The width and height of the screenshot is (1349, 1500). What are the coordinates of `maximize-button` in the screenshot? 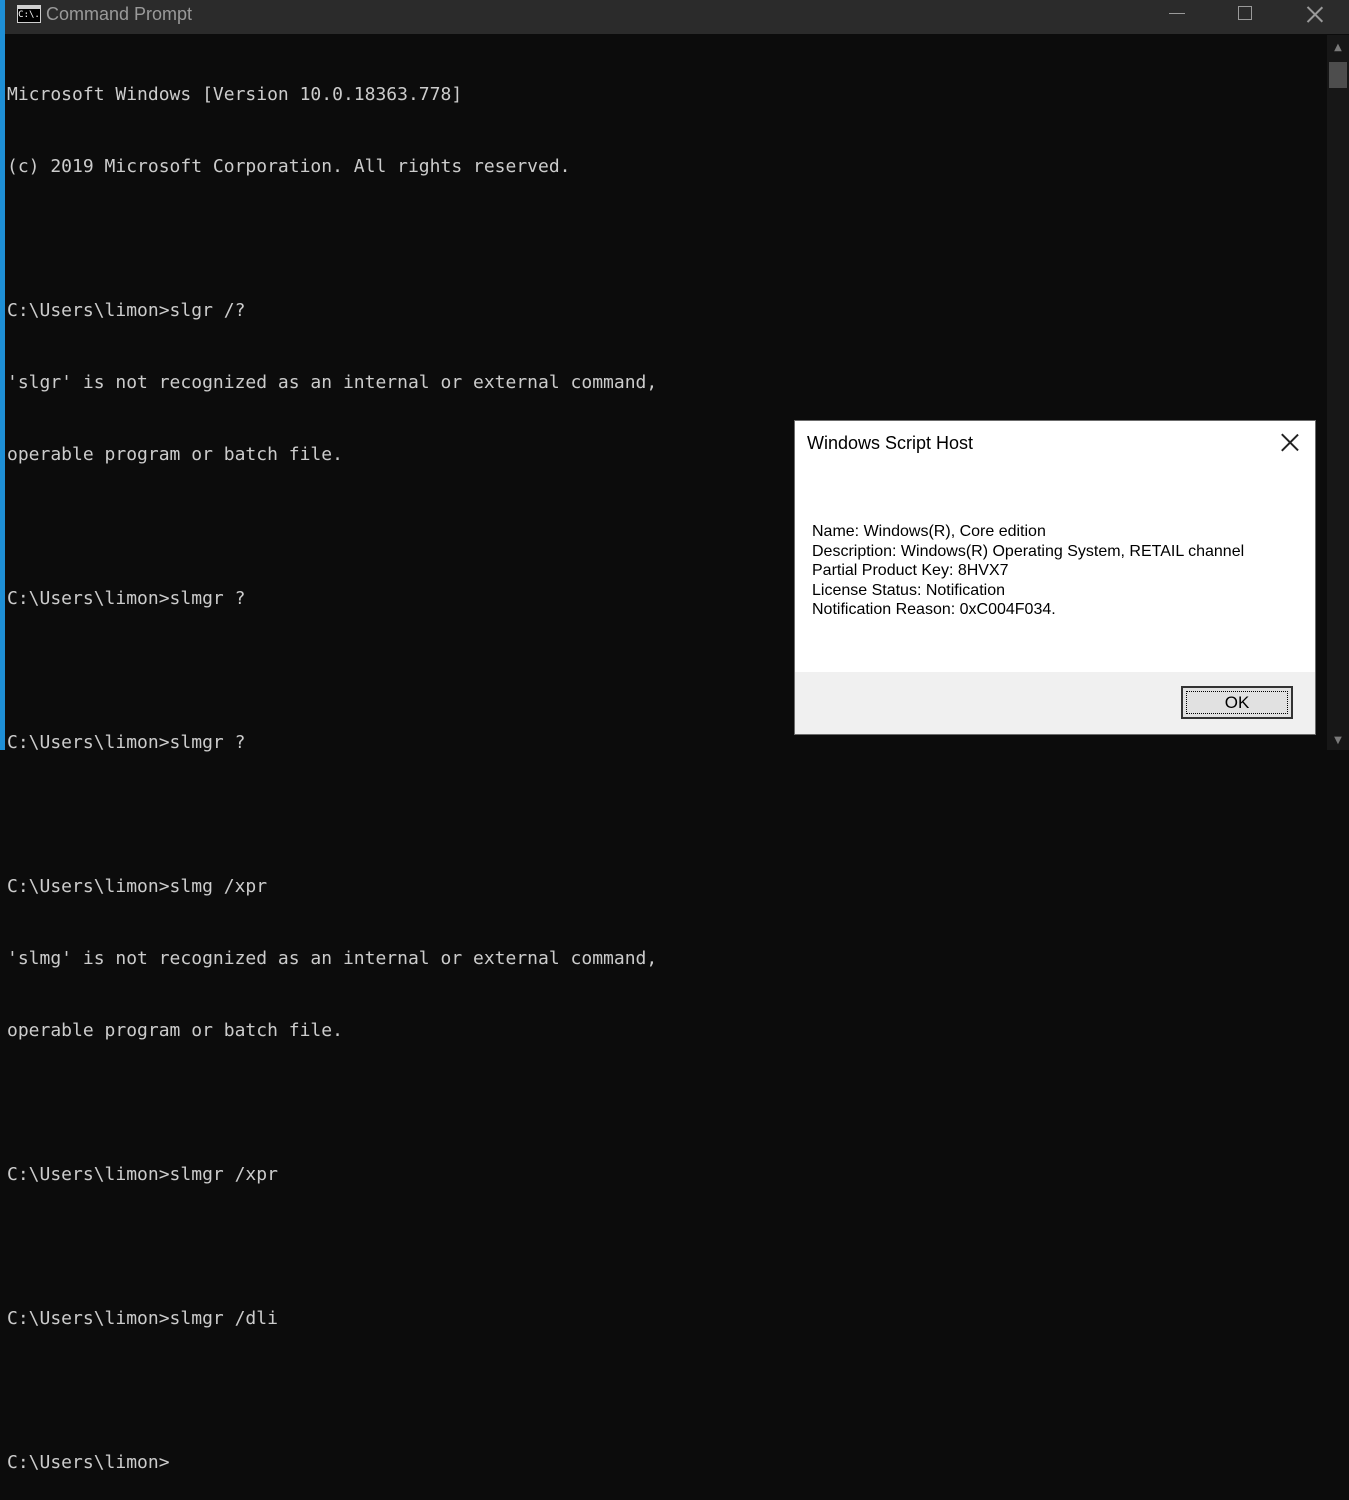 It's located at (1246, 14).